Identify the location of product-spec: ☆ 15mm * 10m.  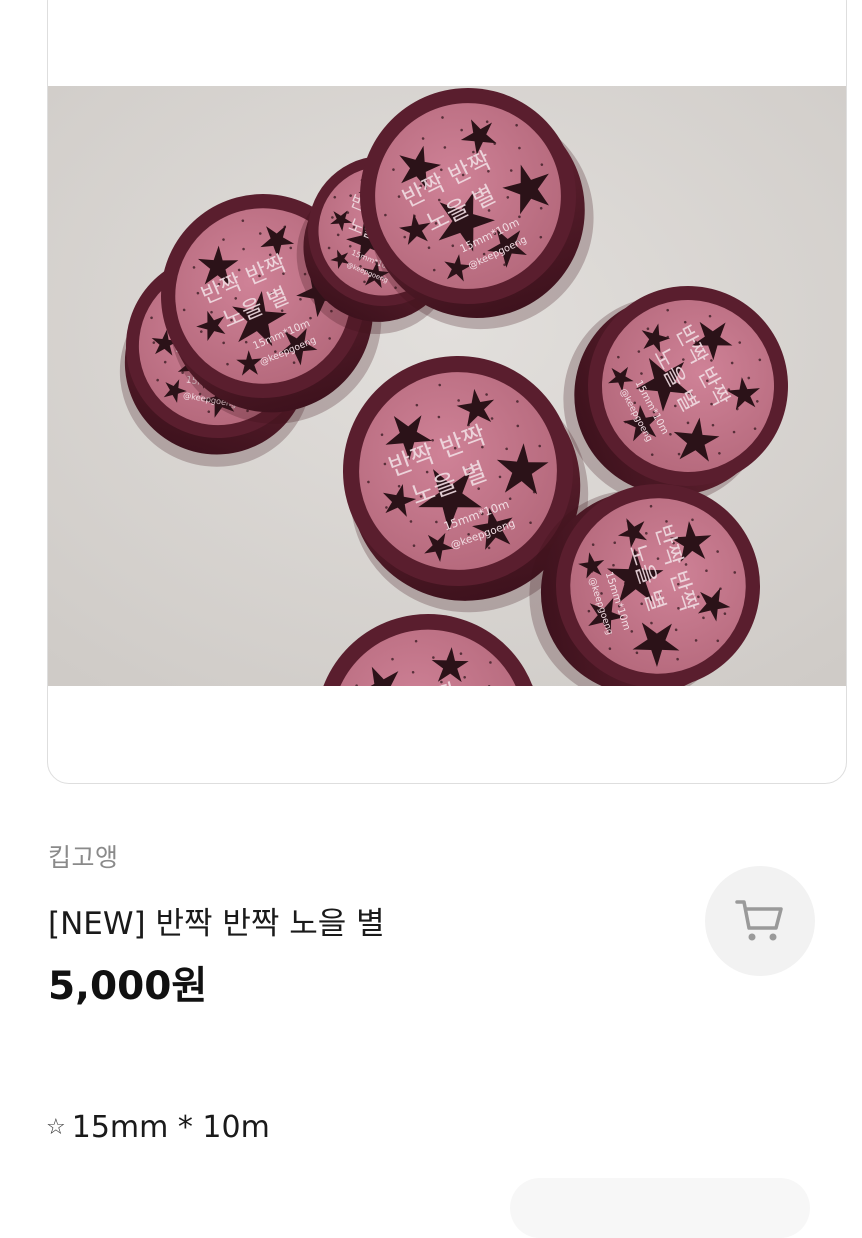
(158, 1127).